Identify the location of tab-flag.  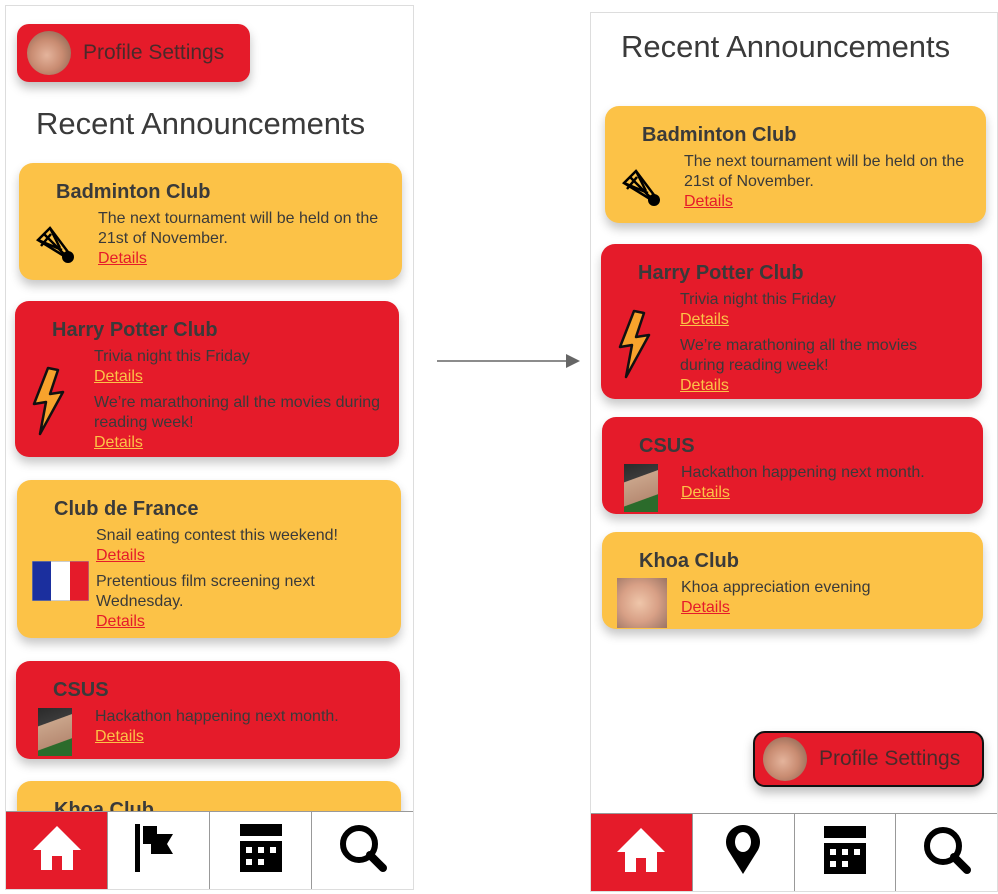
(159, 850).